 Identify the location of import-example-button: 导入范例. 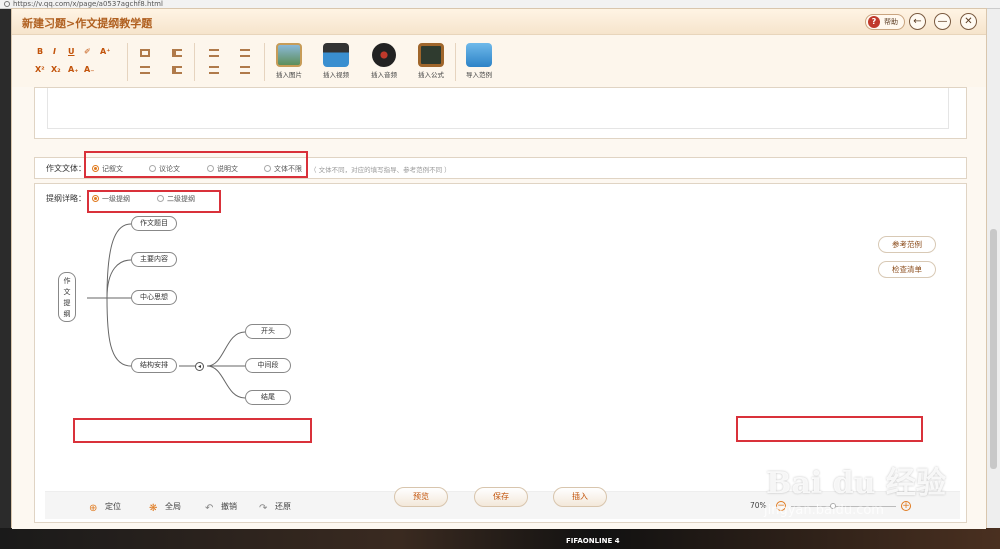
(479, 61).